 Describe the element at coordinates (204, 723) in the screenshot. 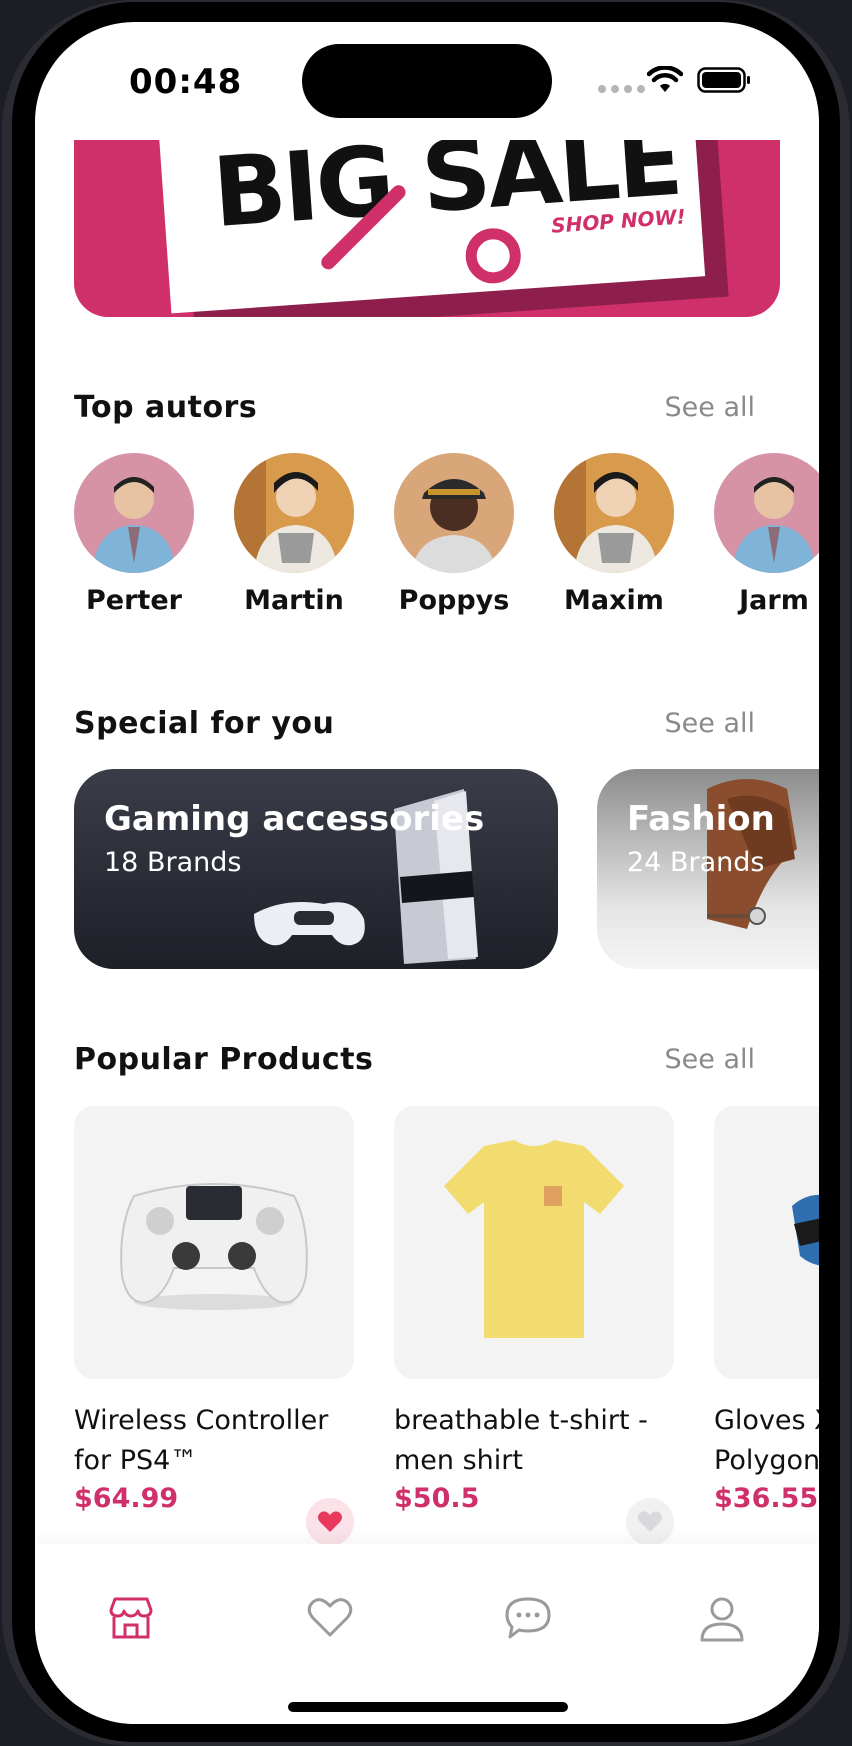

I see `special-title: Special for you` at that location.